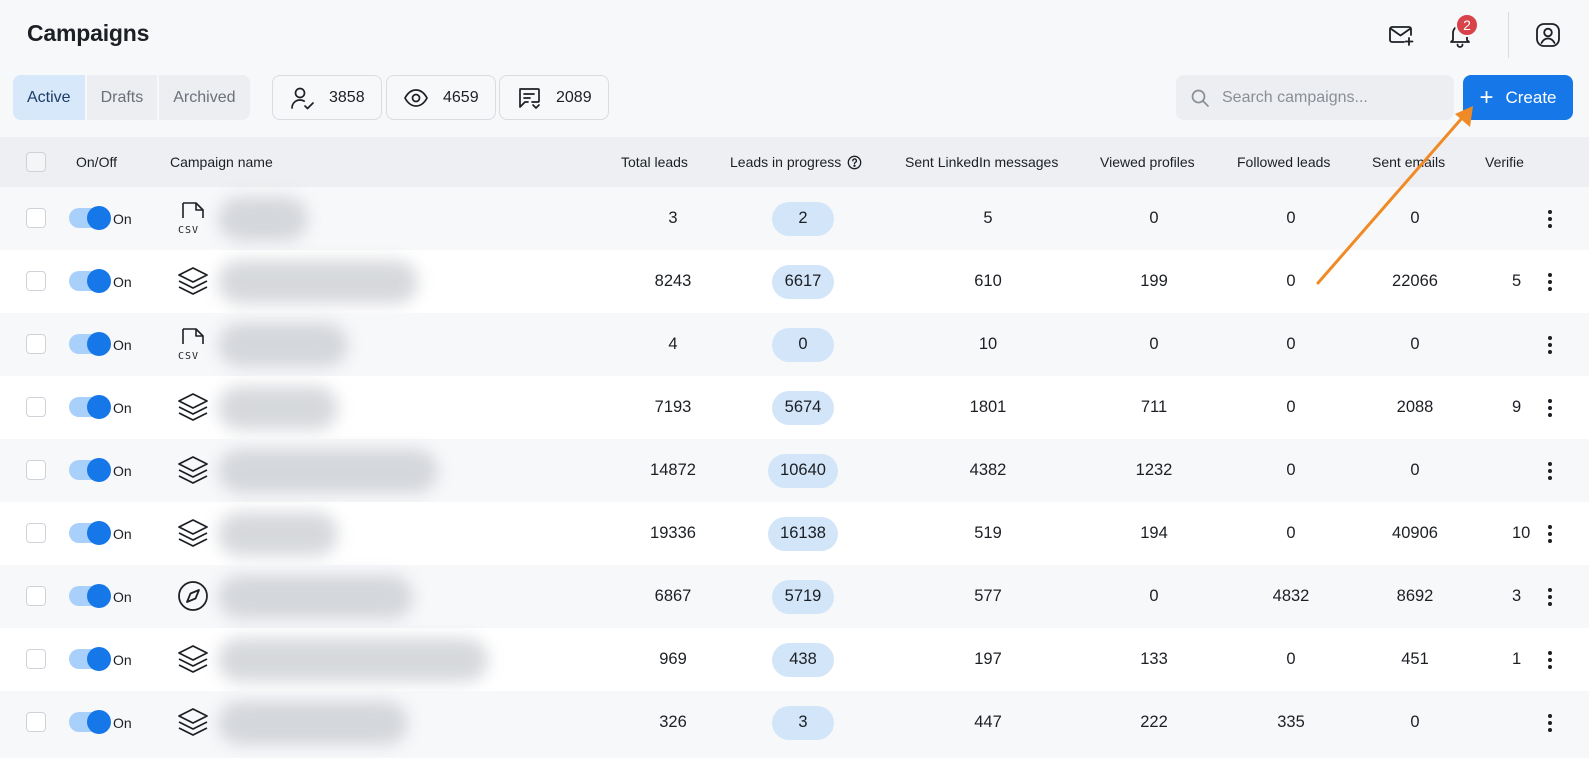 The width and height of the screenshot is (1589, 758). Describe the element at coordinates (50, 97) in the screenshot. I see `tab-active: Active` at that location.